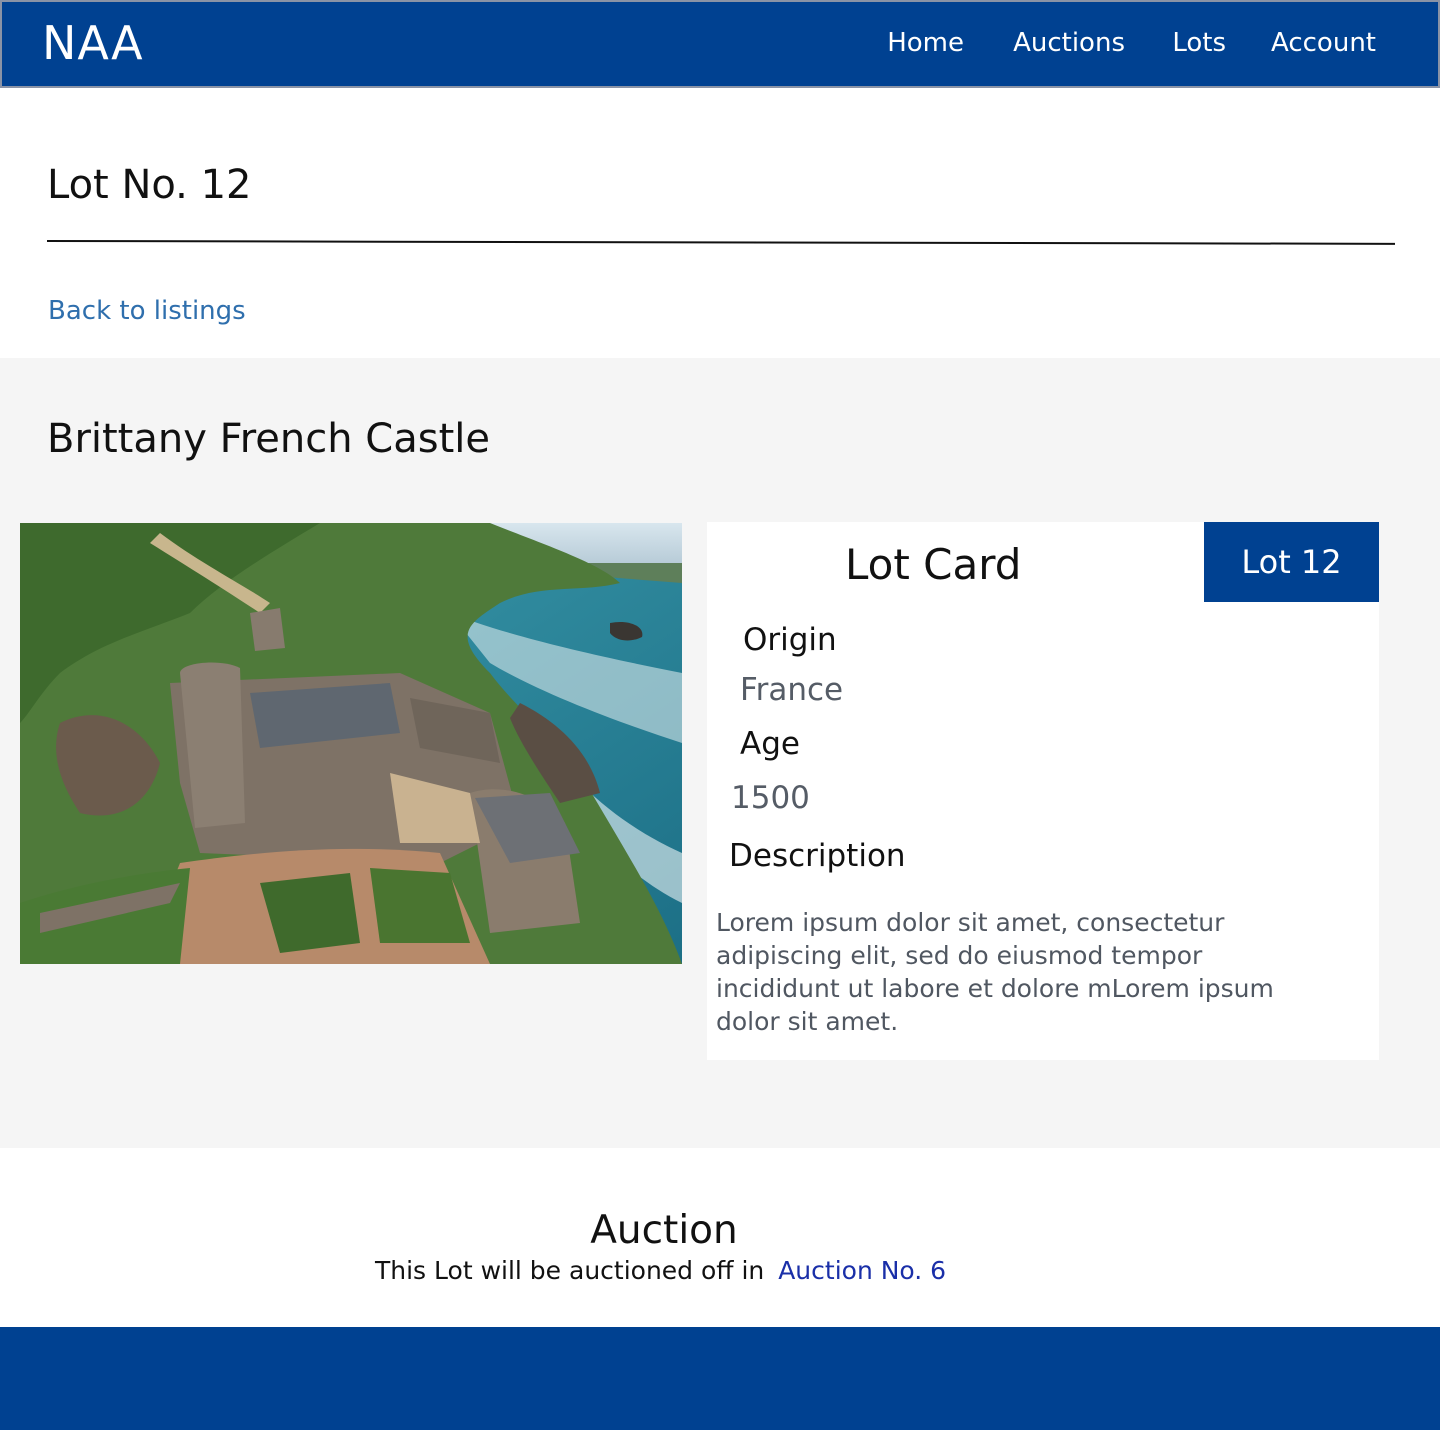 The width and height of the screenshot is (1440, 1430). What do you see at coordinates (933, 564) in the screenshot?
I see `lot-card-title: Lot Card` at bounding box center [933, 564].